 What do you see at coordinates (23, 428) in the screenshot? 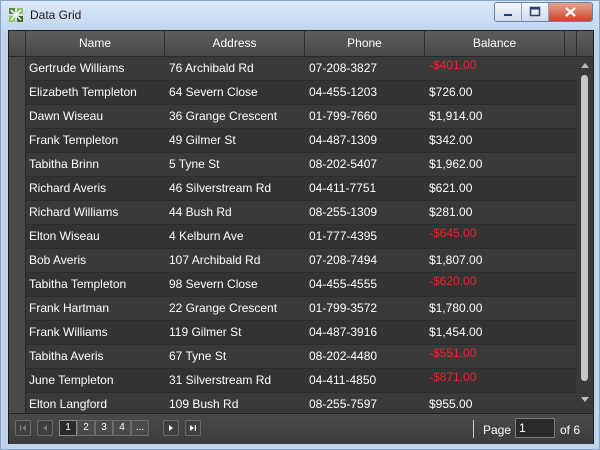
I see `first-page-button` at bounding box center [23, 428].